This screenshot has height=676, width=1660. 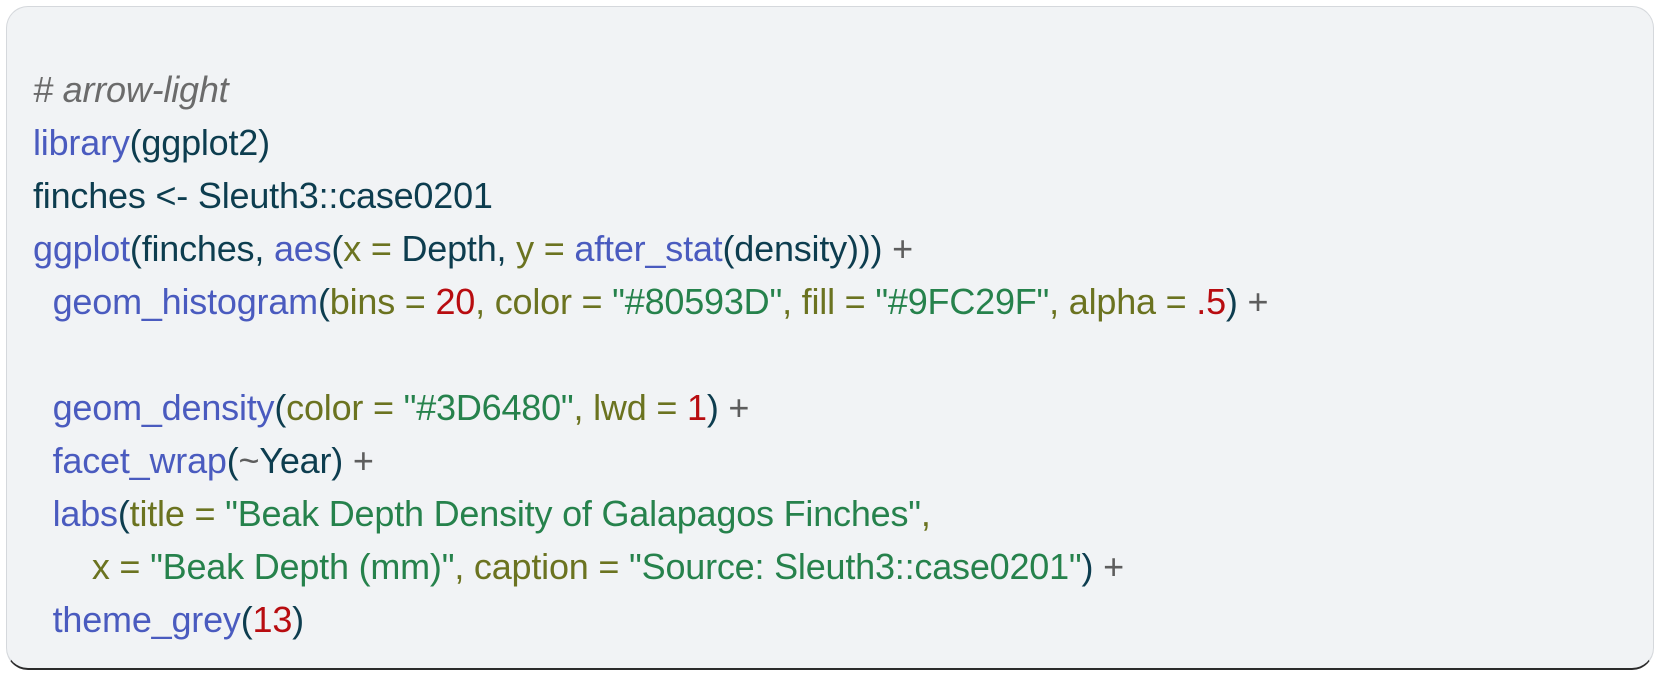 I want to click on code-line-1: # arrow-light, so click(x=830, y=89).